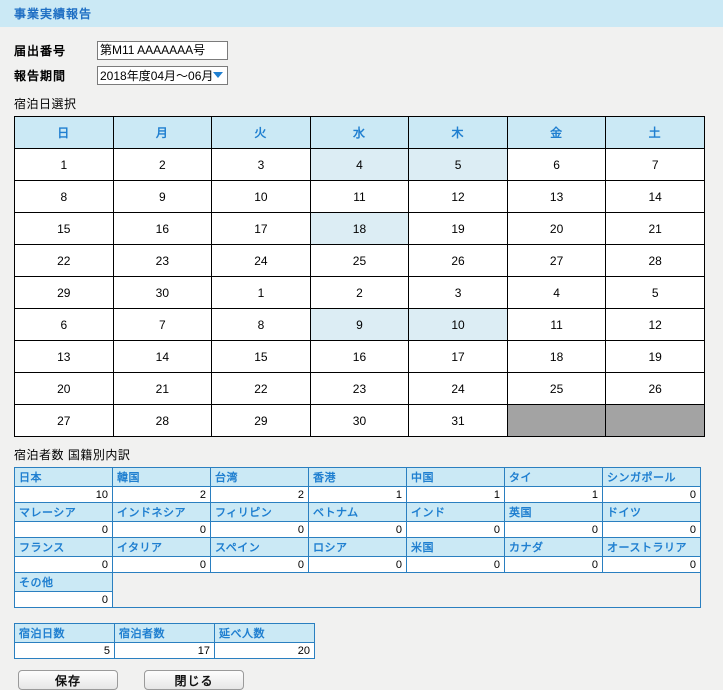 Image resolution: width=723 pixels, height=690 pixels. What do you see at coordinates (162, 75) in the screenshot?
I see `report-period-select: 2018年度04月～06月` at bounding box center [162, 75].